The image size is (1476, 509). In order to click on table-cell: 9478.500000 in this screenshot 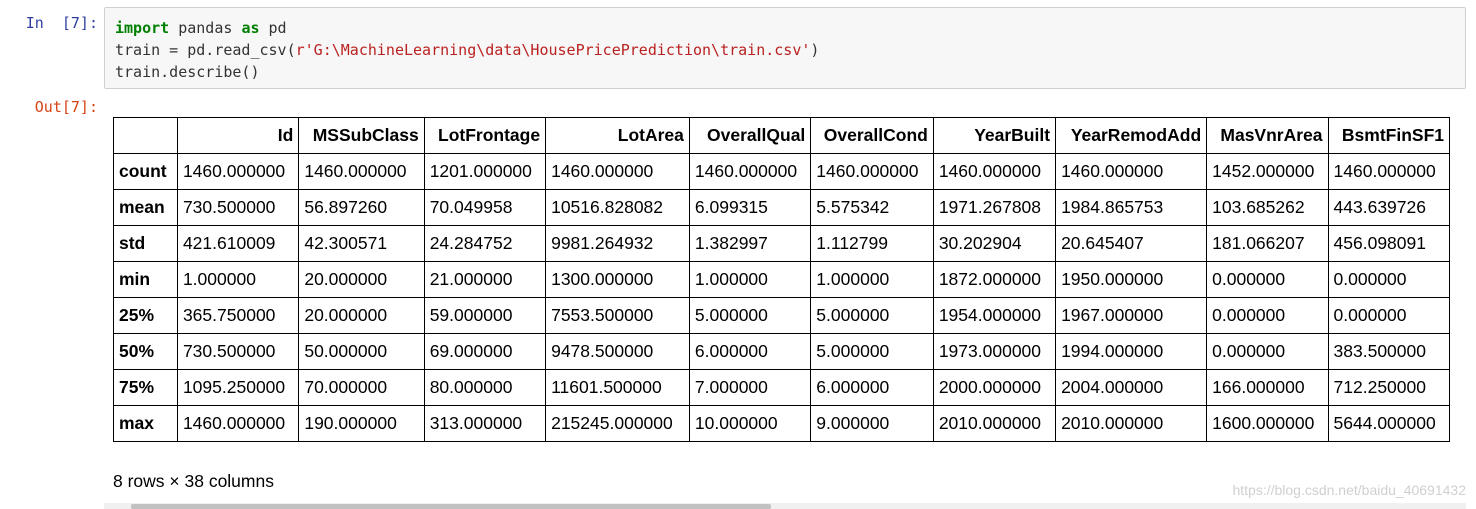, I will do `click(617, 351)`.